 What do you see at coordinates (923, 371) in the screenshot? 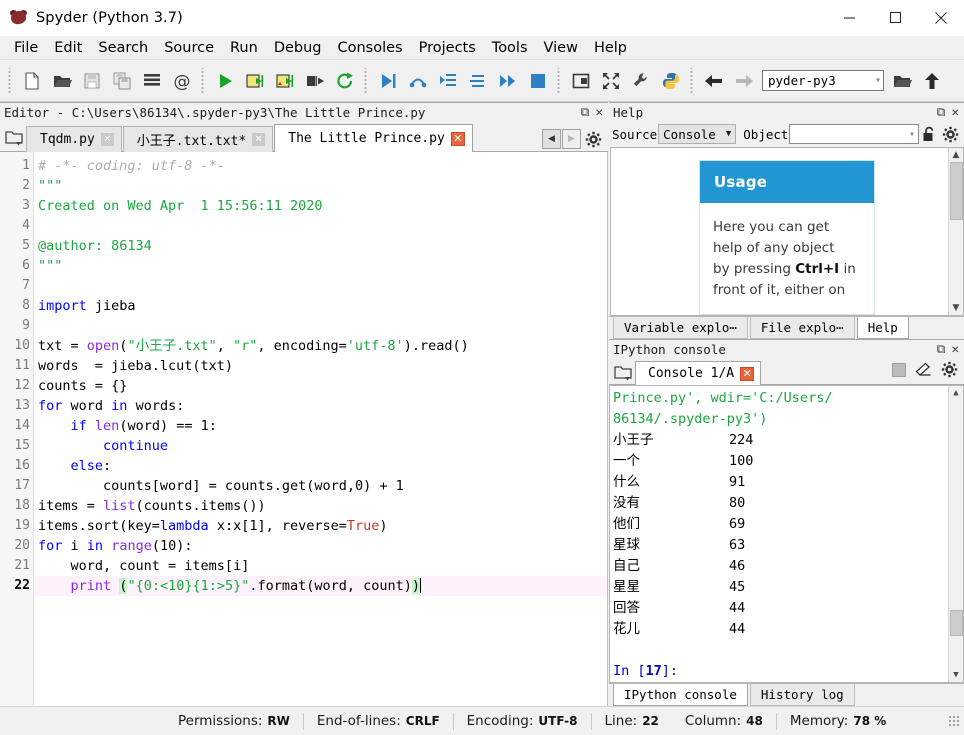
I see `clear-console-icon` at bounding box center [923, 371].